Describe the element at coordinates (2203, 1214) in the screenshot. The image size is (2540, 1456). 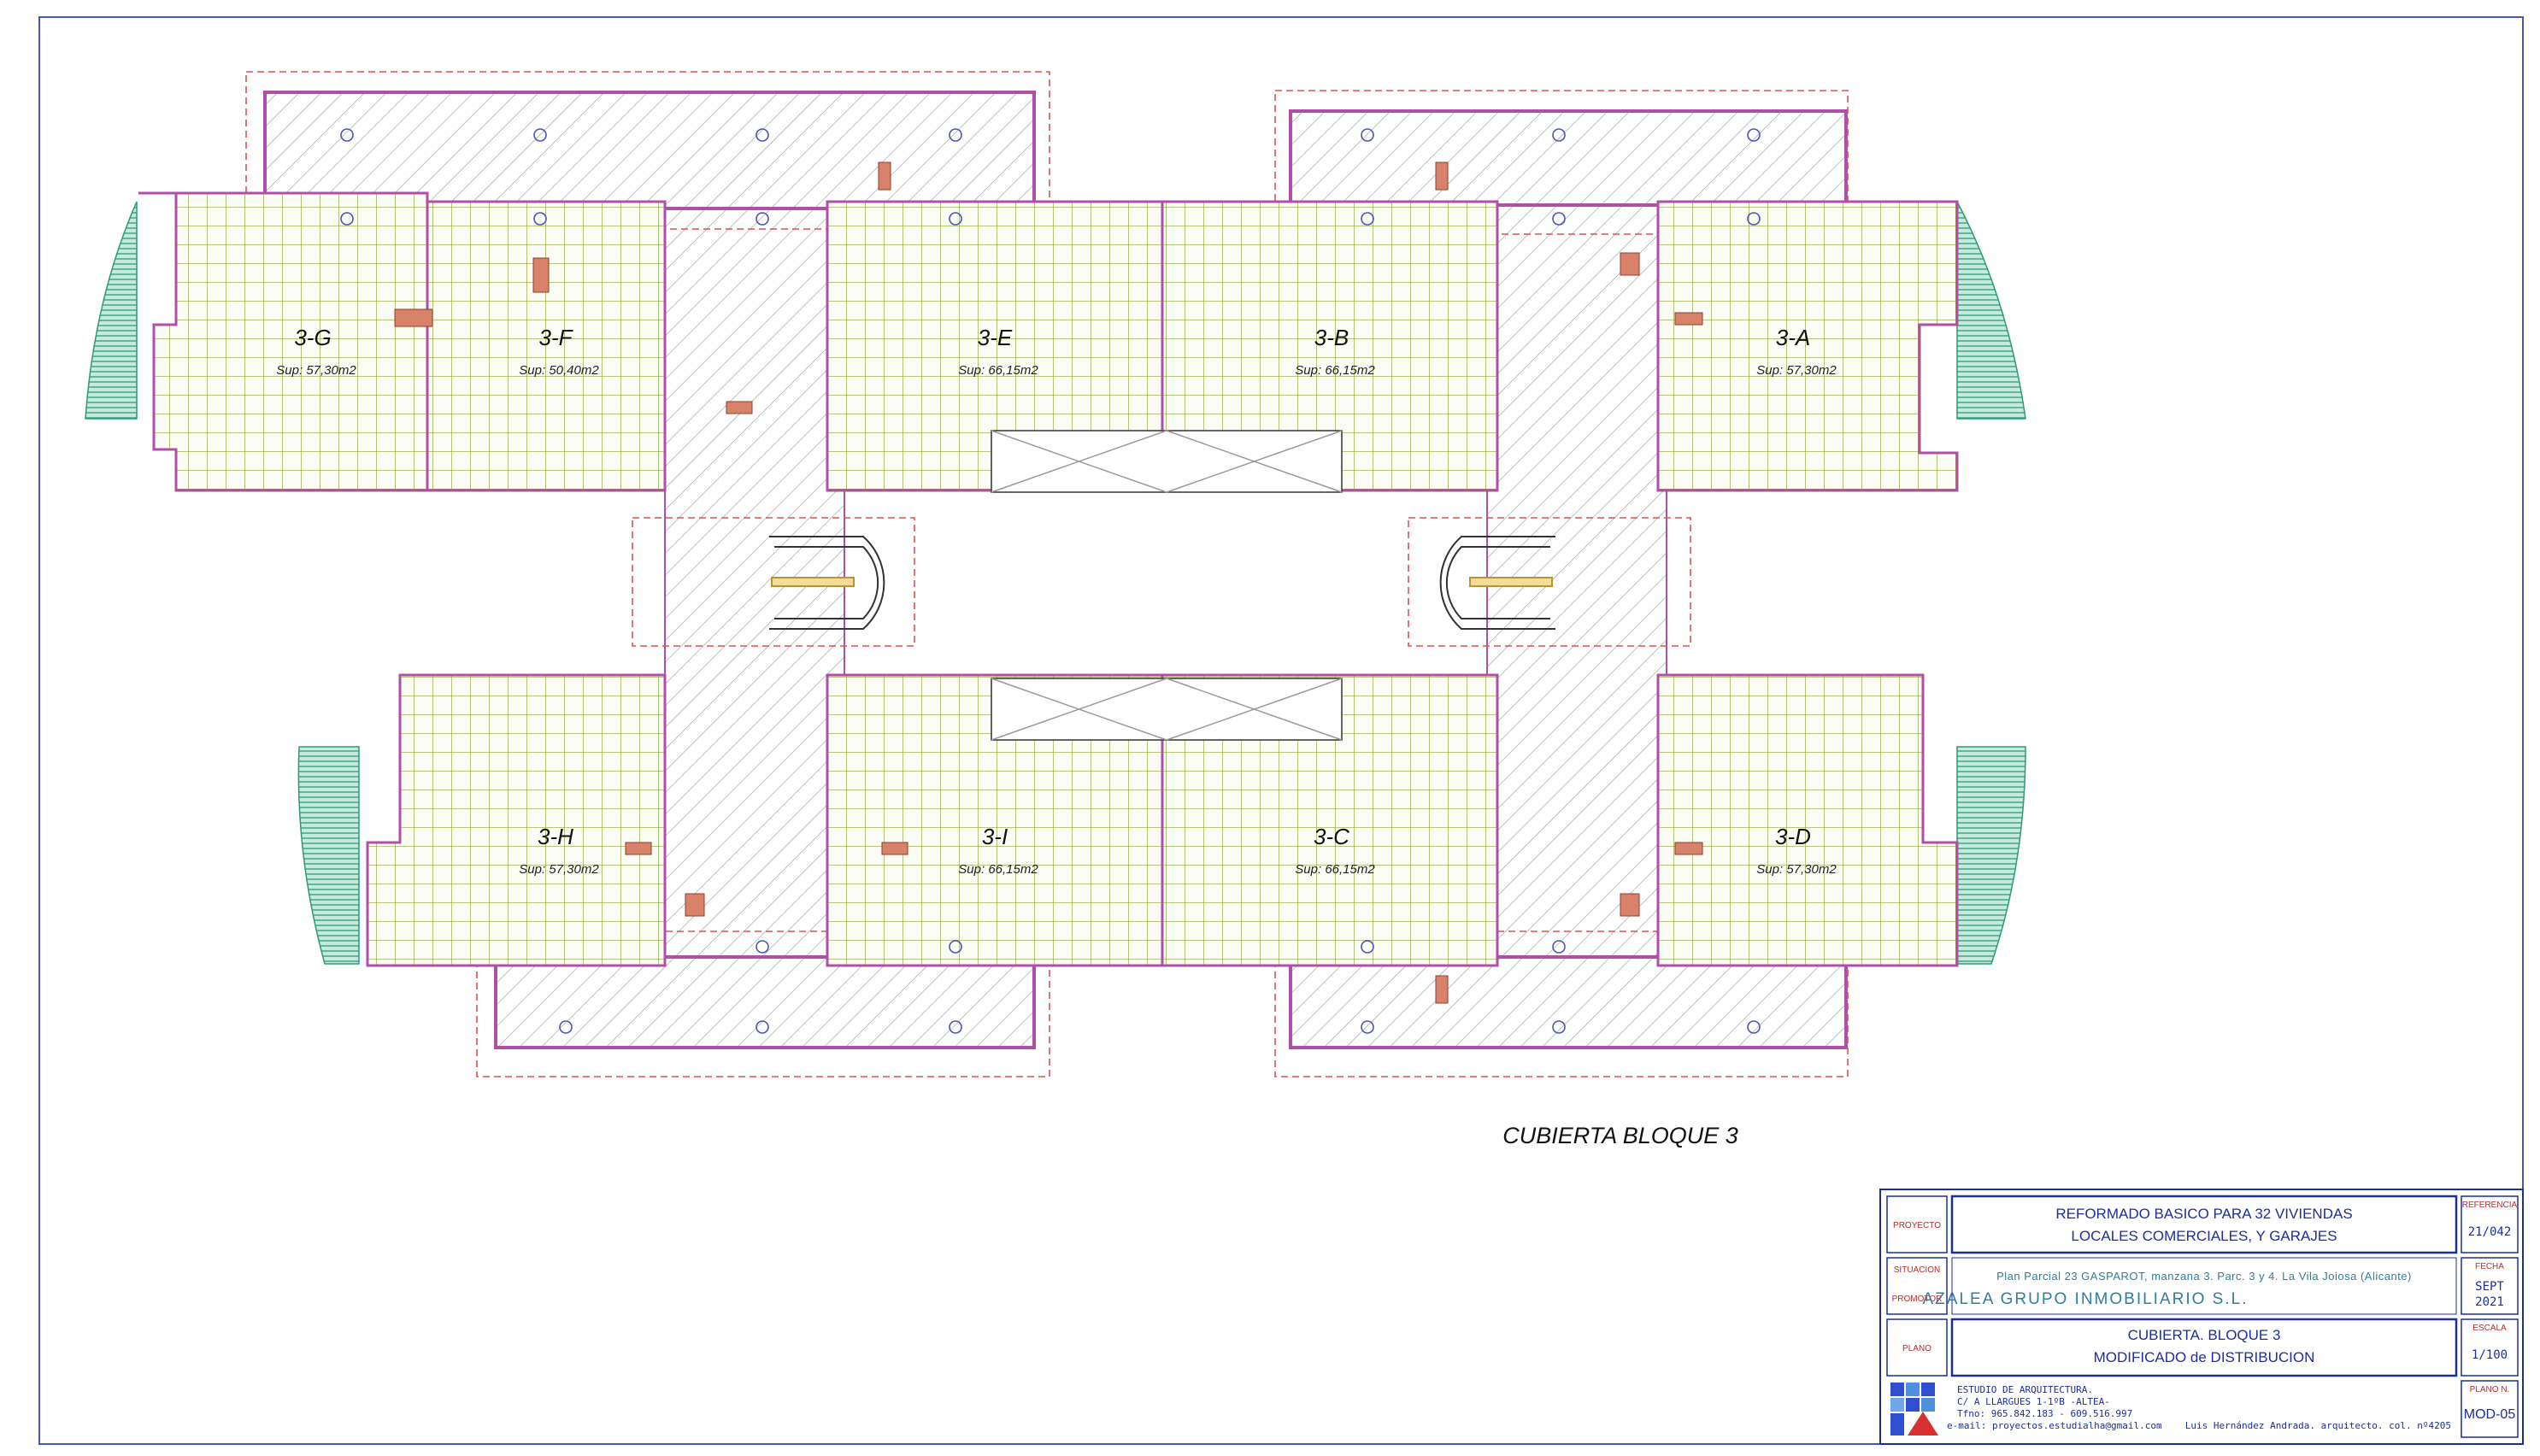
I see `project-line-1: REFORMADO BASICO PARA 32 VIVIENDAS` at that location.